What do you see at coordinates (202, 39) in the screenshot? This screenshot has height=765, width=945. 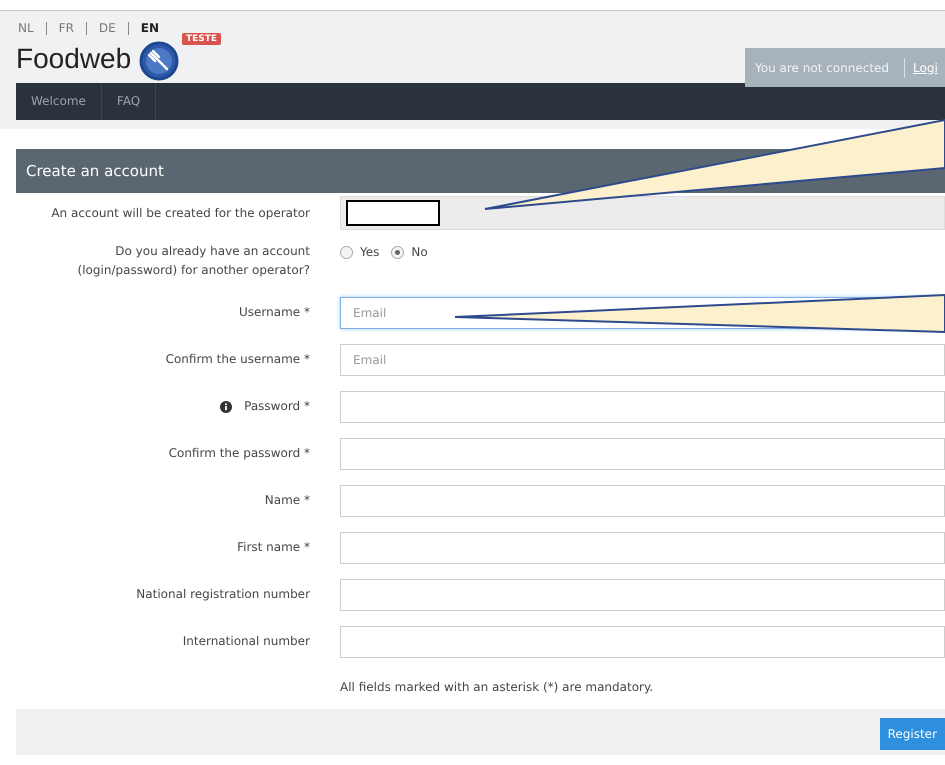 I see `test-badge: TESTE` at bounding box center [202, 39].